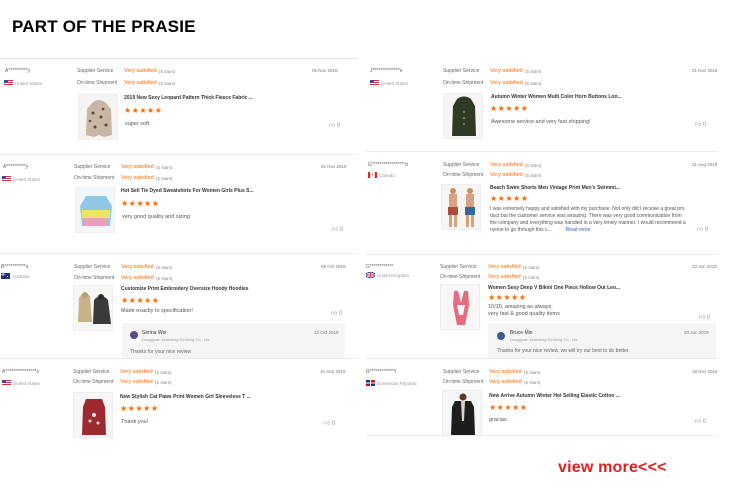 This screenshot has width=730, height=491. Describe the element at coordinates (578, 230) in the screenshot. I see `read-more-link: Read more` at that location.